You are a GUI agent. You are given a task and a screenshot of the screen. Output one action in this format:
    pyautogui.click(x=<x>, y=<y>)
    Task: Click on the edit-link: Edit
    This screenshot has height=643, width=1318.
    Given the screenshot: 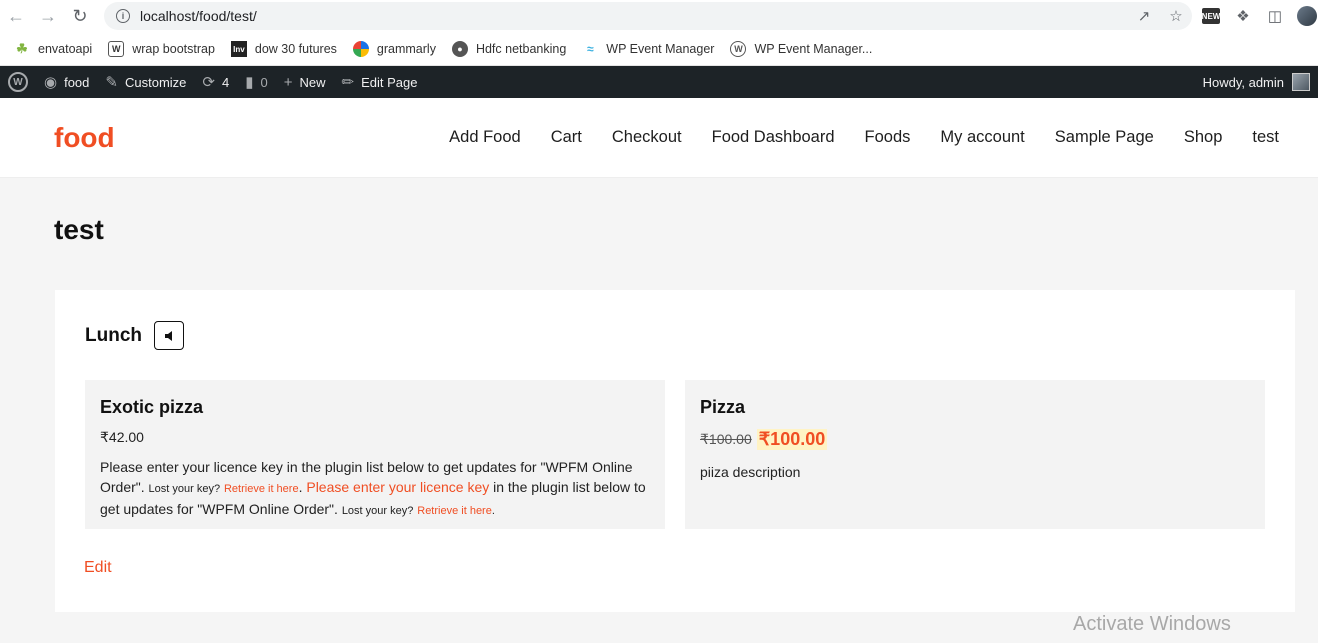 What is the action you would take?
    pyautogui.click(x=98, y=568)
    